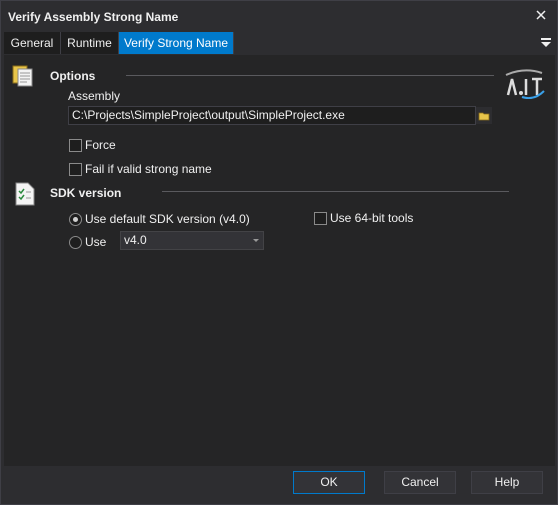 The height and width of the screenshot is (505, 558). What do you see at coordinates (25, 195) in the screenshot?
I see `checklist-icon` at bounding box center [25, 195].